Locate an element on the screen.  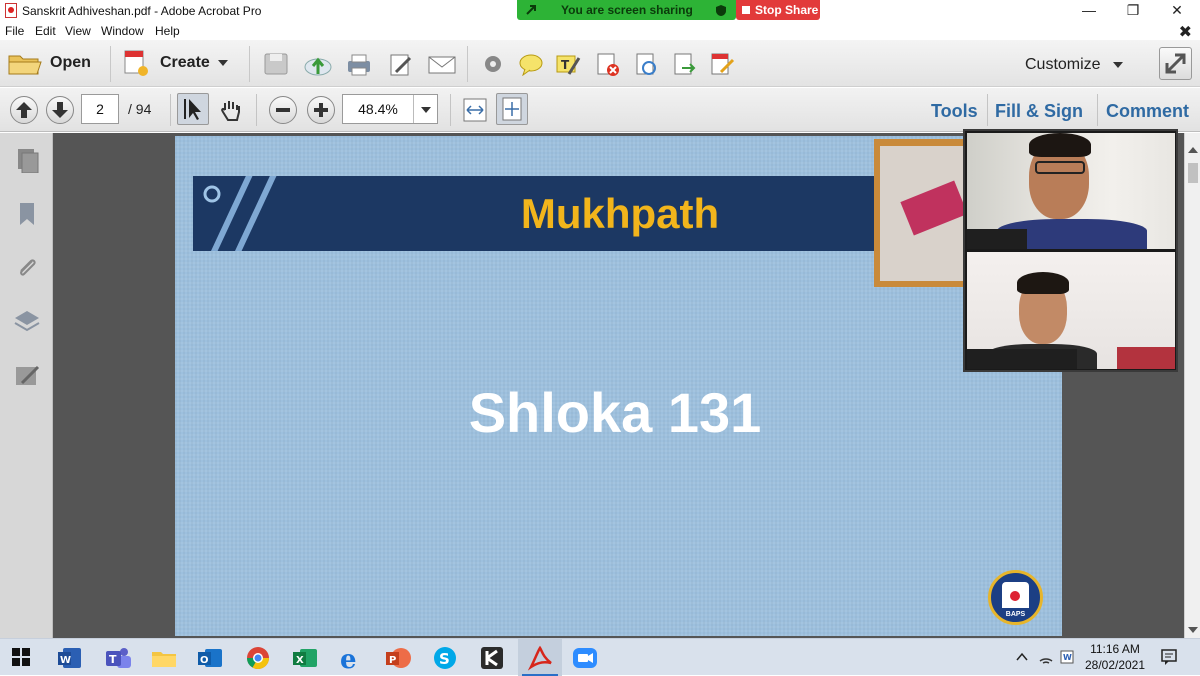
close-button: ✕ is located at coordinates (1177, 11).